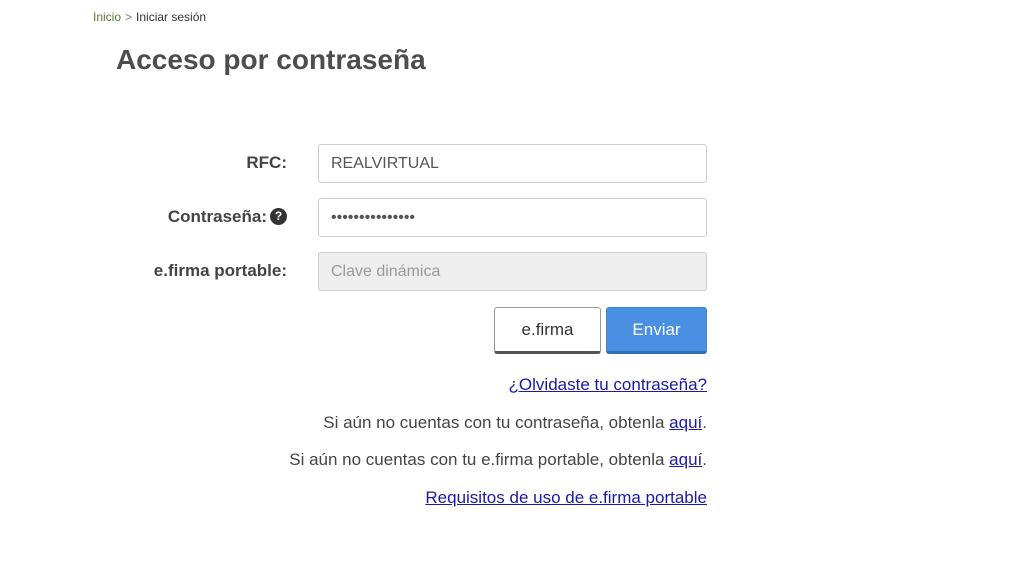 Image resolution: width=1036 pixels, height=578 pixels. Describe the element at coordinates (704, 459) in the screenshot. I see `no-efirma-period: .` at that location.